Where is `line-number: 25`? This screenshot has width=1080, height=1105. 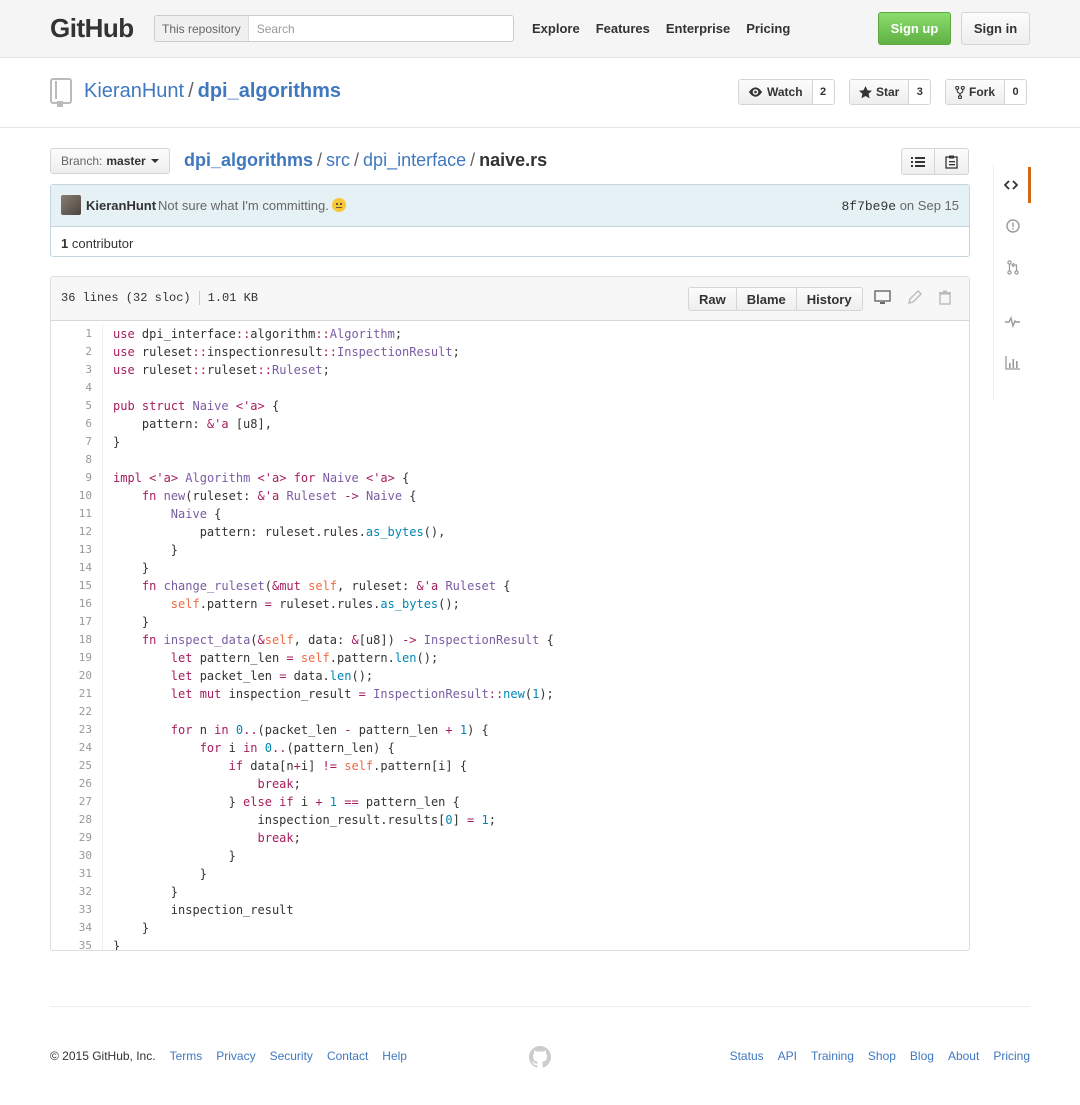
line-number: 25 is located at coordinates (77, 766).